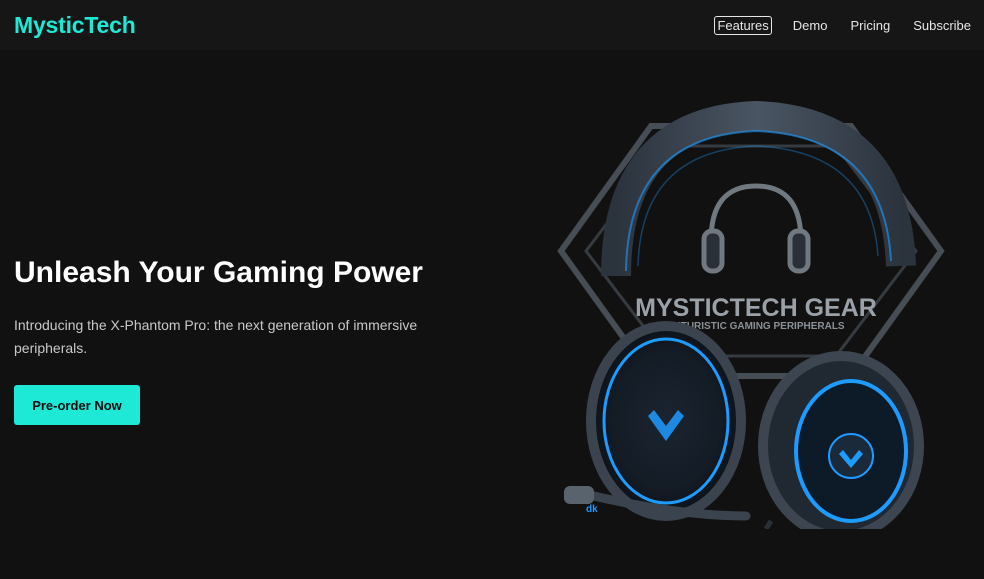 This screenshot has width=984, height=579. I want to click on left-earcup, so click(666, 421).